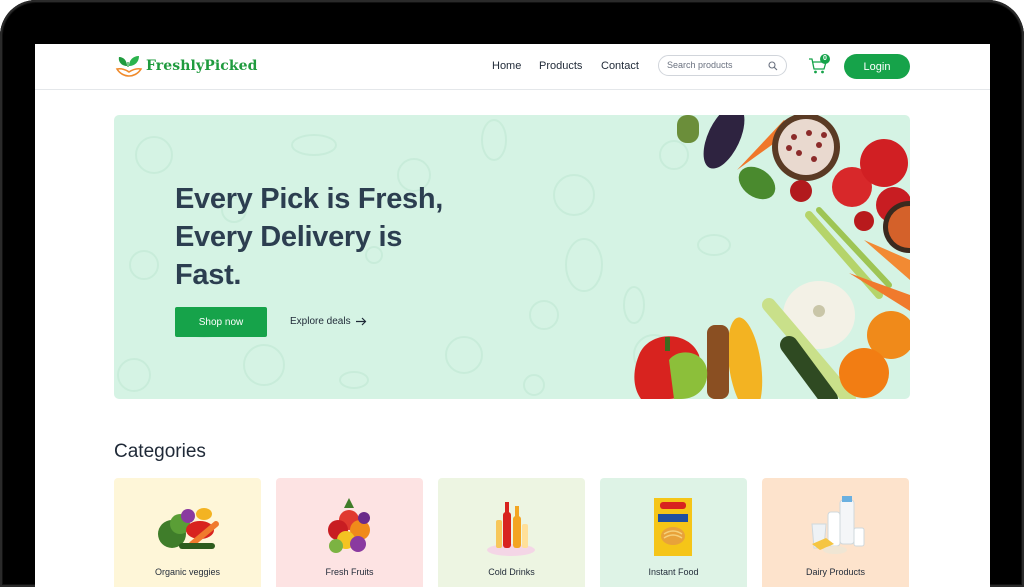 Image resolution: width=1024 pixels, height=587 pixels. I want to click on brand-logo: FreshlyPicked, so click(186, 66).